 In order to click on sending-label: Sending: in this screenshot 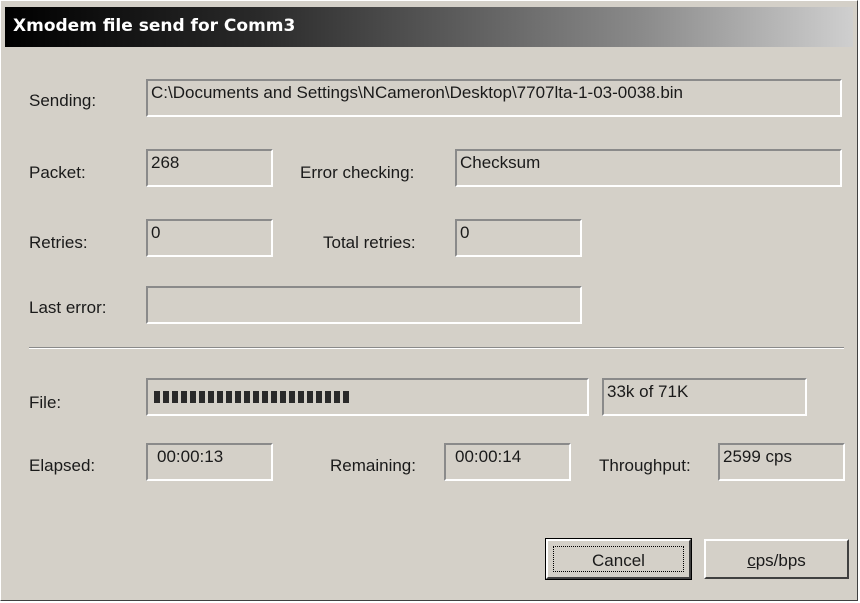, I will do `click(63, 100)`.